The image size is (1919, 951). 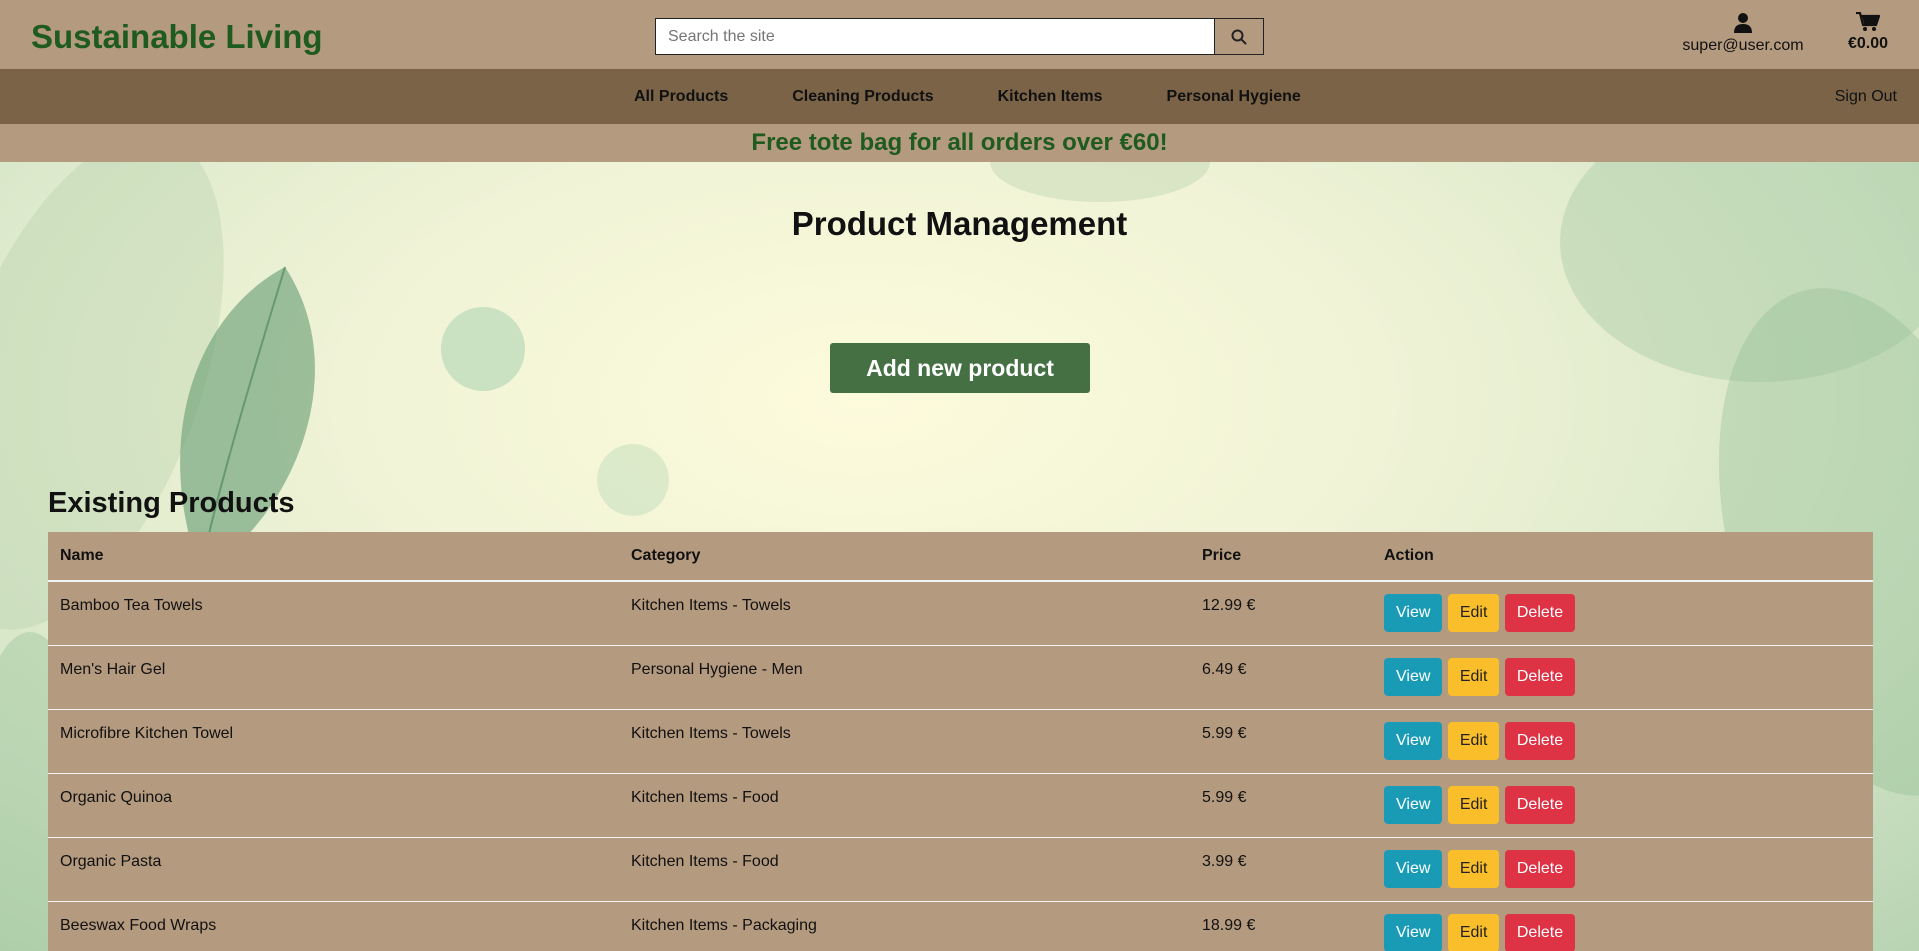 I want to click on search-button, so click(x=1238, y=36).